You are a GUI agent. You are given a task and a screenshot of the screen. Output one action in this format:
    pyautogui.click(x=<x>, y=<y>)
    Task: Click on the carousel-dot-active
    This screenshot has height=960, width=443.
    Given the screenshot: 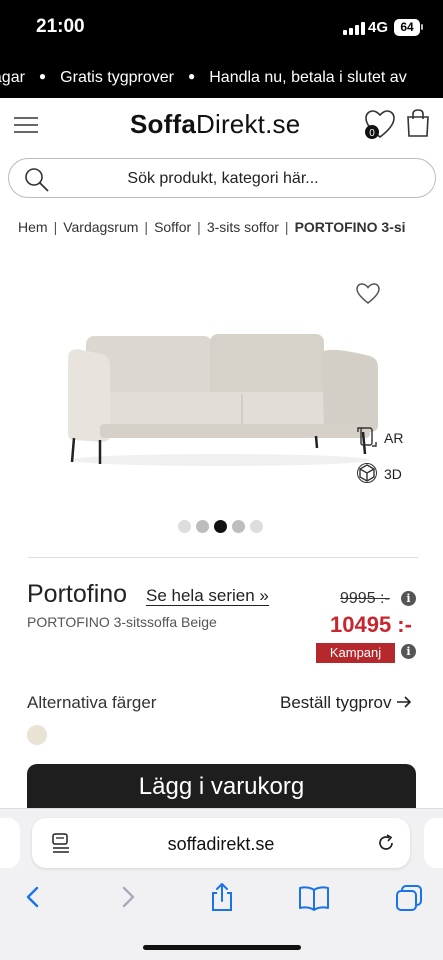 What is the action you would take?
    pyautogui.click(x=220, y=526)
    